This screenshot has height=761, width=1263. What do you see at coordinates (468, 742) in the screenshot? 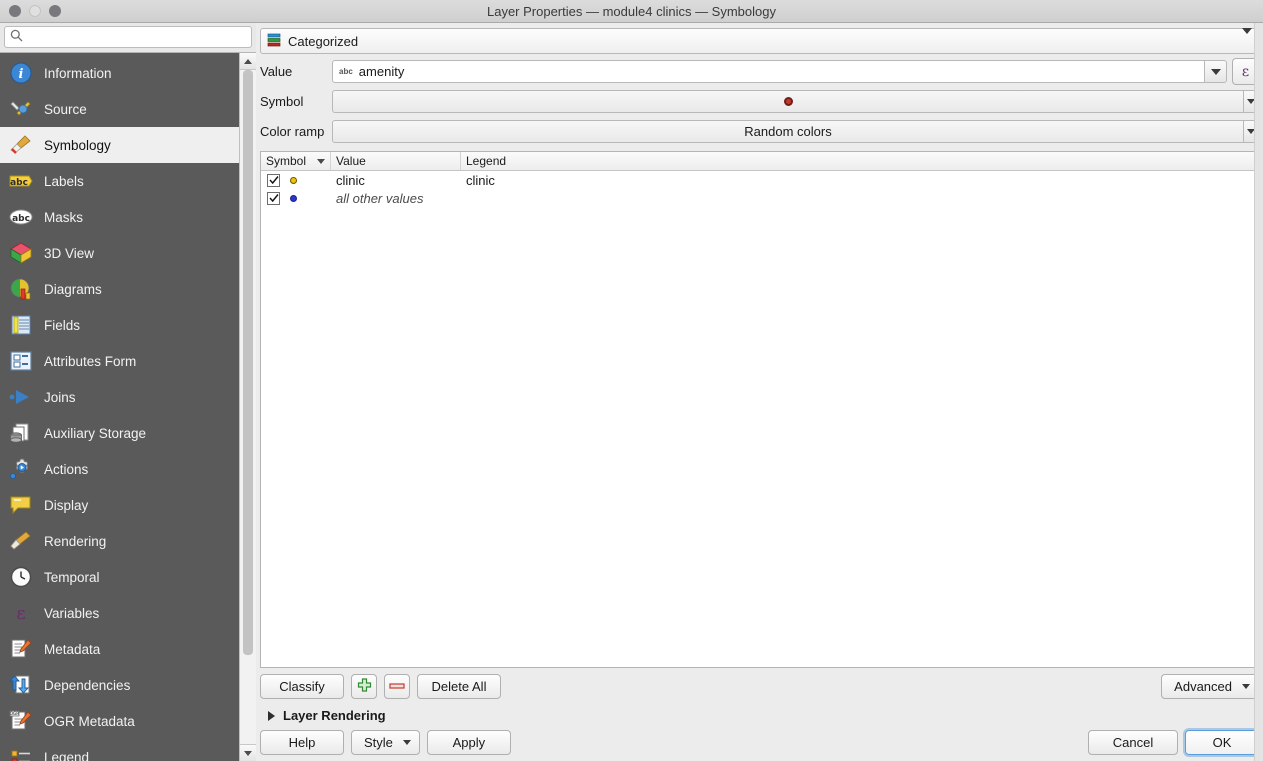
I see `apply-button: Apply` at bounding box center [468, 742].